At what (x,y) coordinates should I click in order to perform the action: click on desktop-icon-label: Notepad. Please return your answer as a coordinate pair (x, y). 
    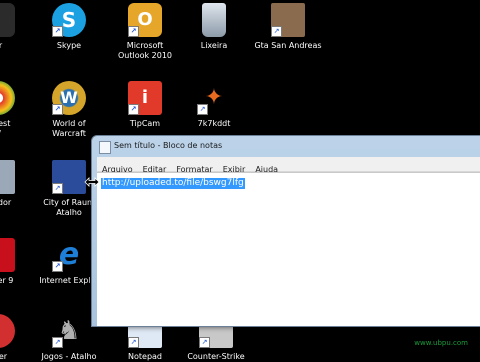
    Looking at the image, I should click on (145, 356).